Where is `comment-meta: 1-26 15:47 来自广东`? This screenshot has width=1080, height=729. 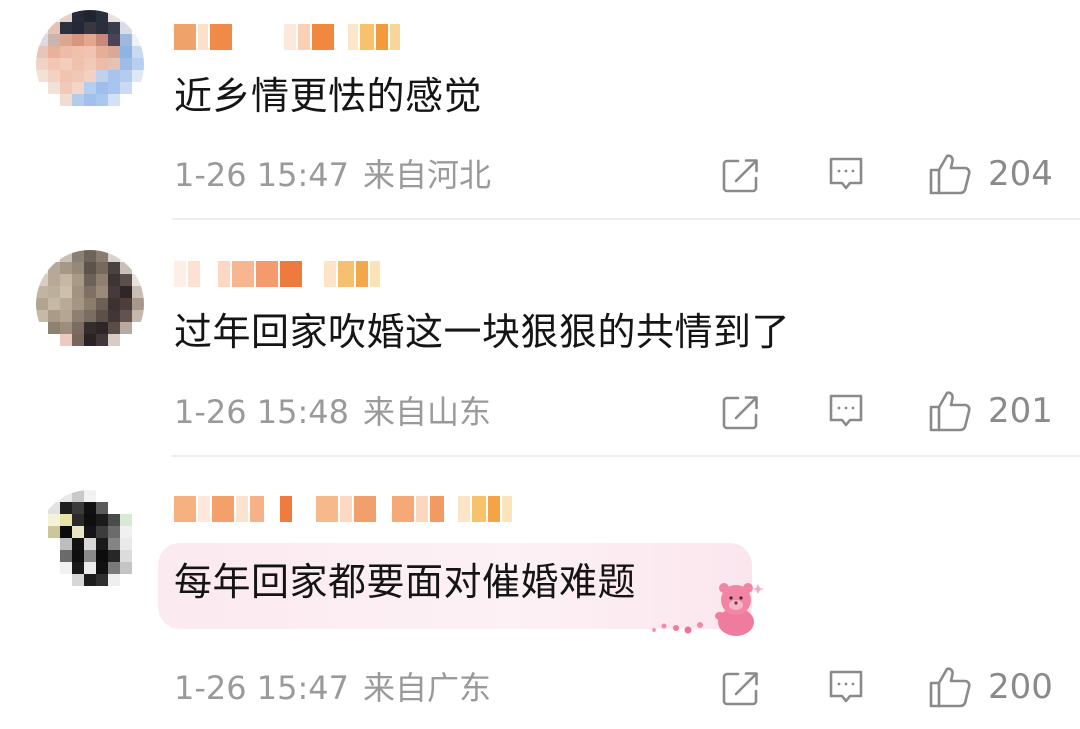 comment-meta: 1-26 15:47 来自广东 is located at coordinates (332, 688).